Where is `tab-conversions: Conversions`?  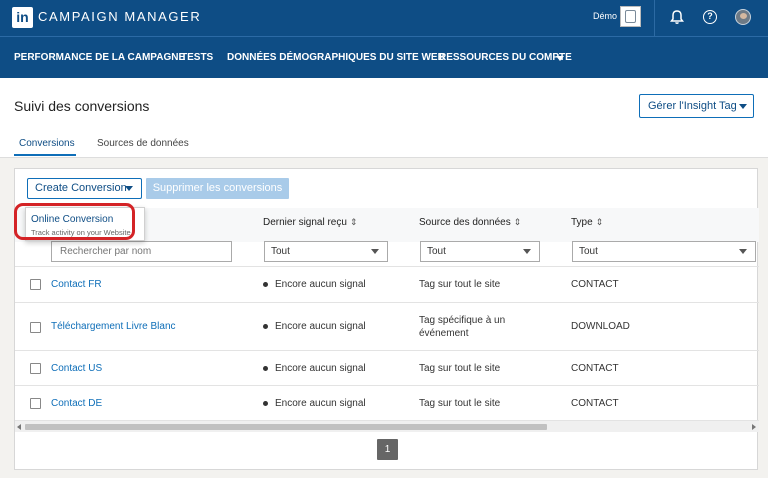
tab-conversions: Conversions is located at coordinates (47, 143).